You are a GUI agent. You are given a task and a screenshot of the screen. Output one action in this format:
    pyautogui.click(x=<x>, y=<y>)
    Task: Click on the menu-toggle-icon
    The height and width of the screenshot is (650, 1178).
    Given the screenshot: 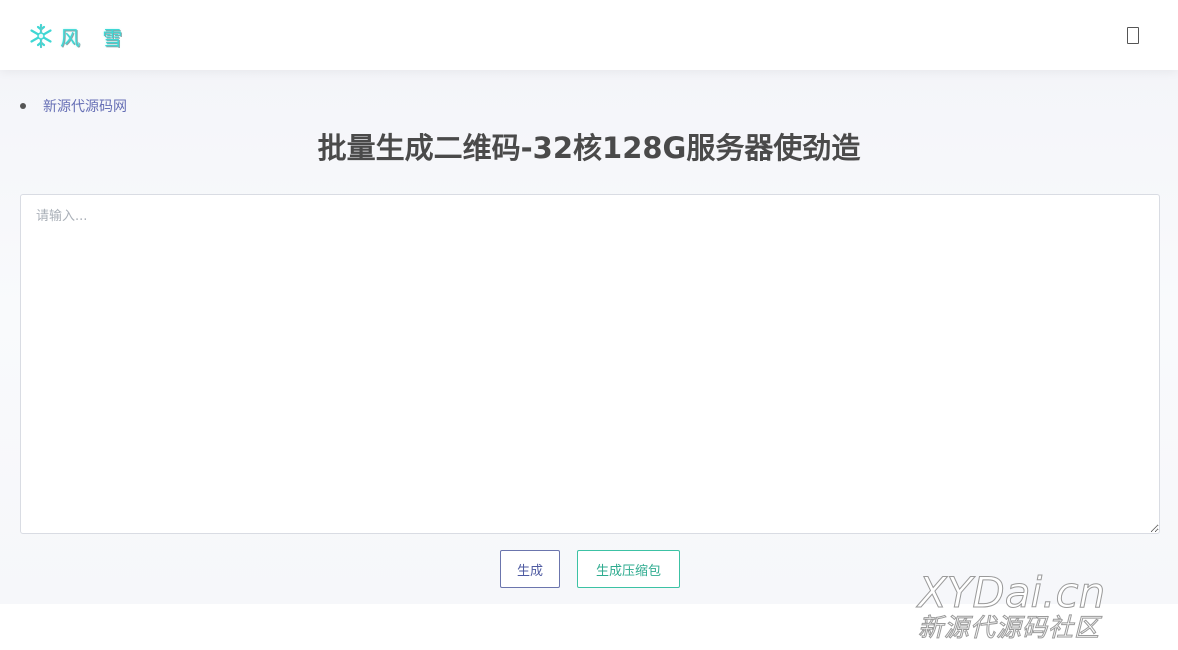 What is the action you would take?
    pyautogui.click(x=1133, y=35)
    